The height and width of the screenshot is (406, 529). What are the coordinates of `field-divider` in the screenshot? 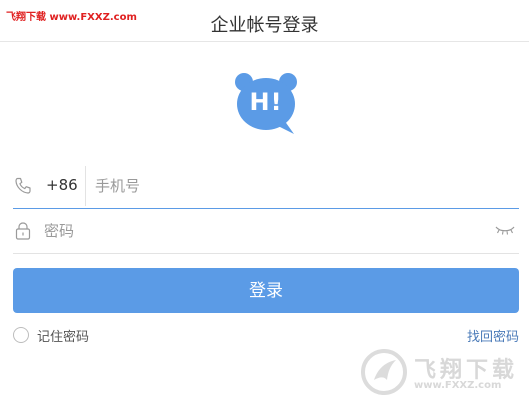 It's located at (85, 186).